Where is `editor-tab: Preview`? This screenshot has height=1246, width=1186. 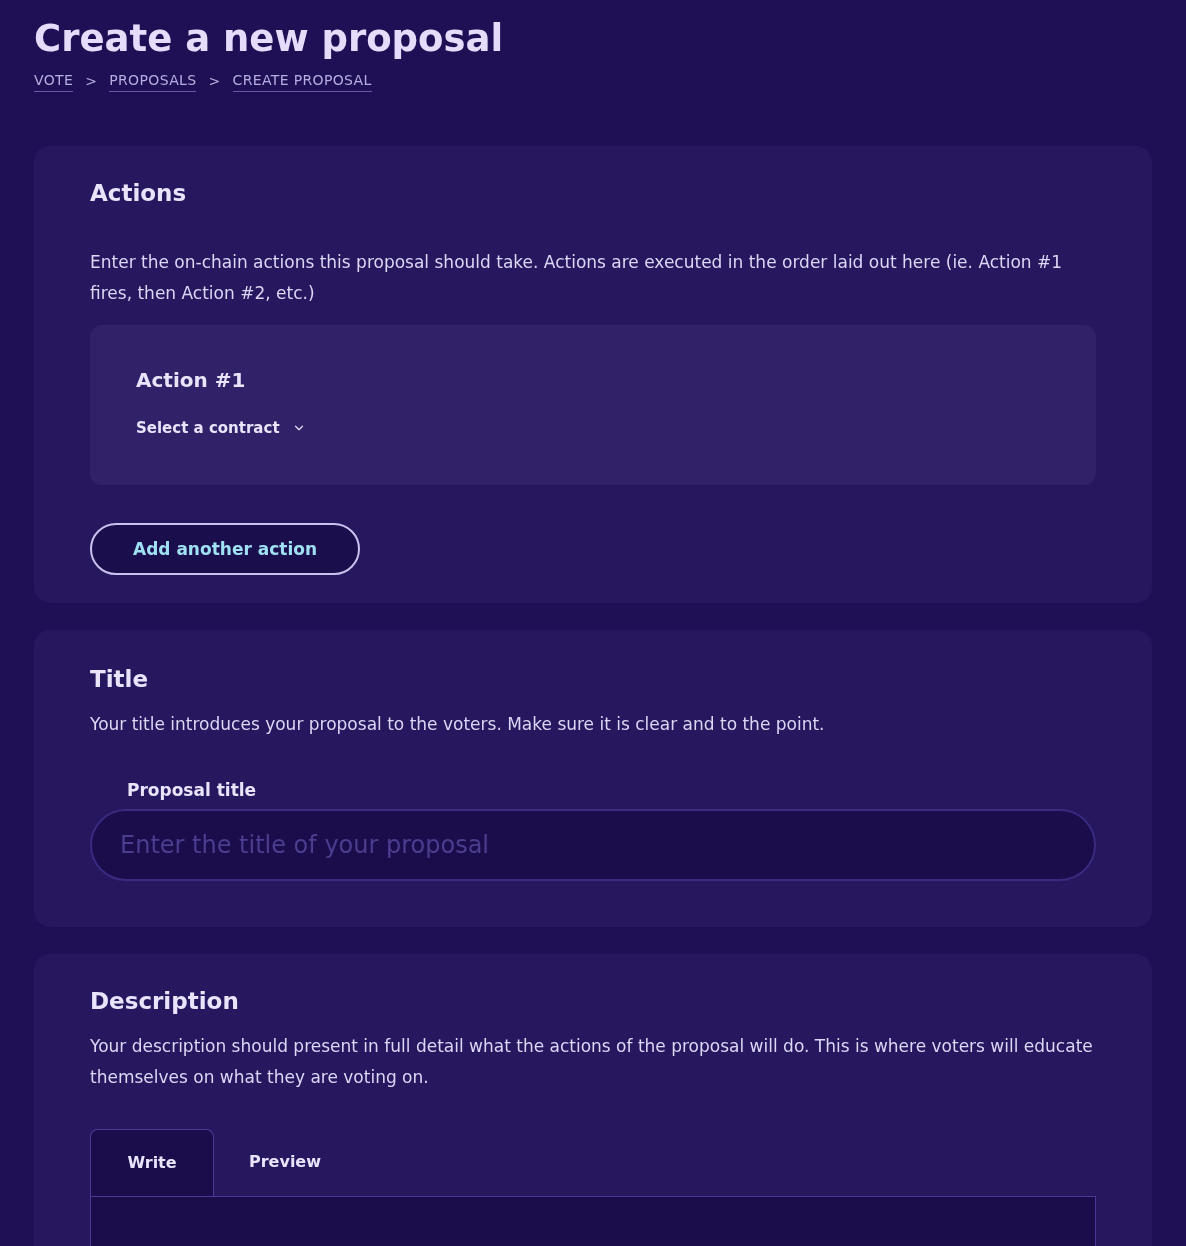 editor-tab: Preview is located at coordinates (285, 1162).